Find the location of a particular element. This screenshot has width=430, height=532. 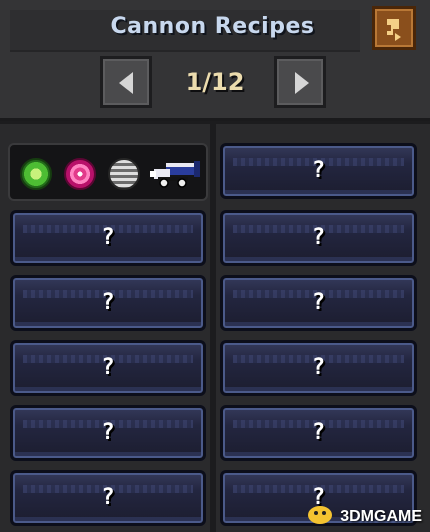

selected-recipe is located at coordinates (108, 172).